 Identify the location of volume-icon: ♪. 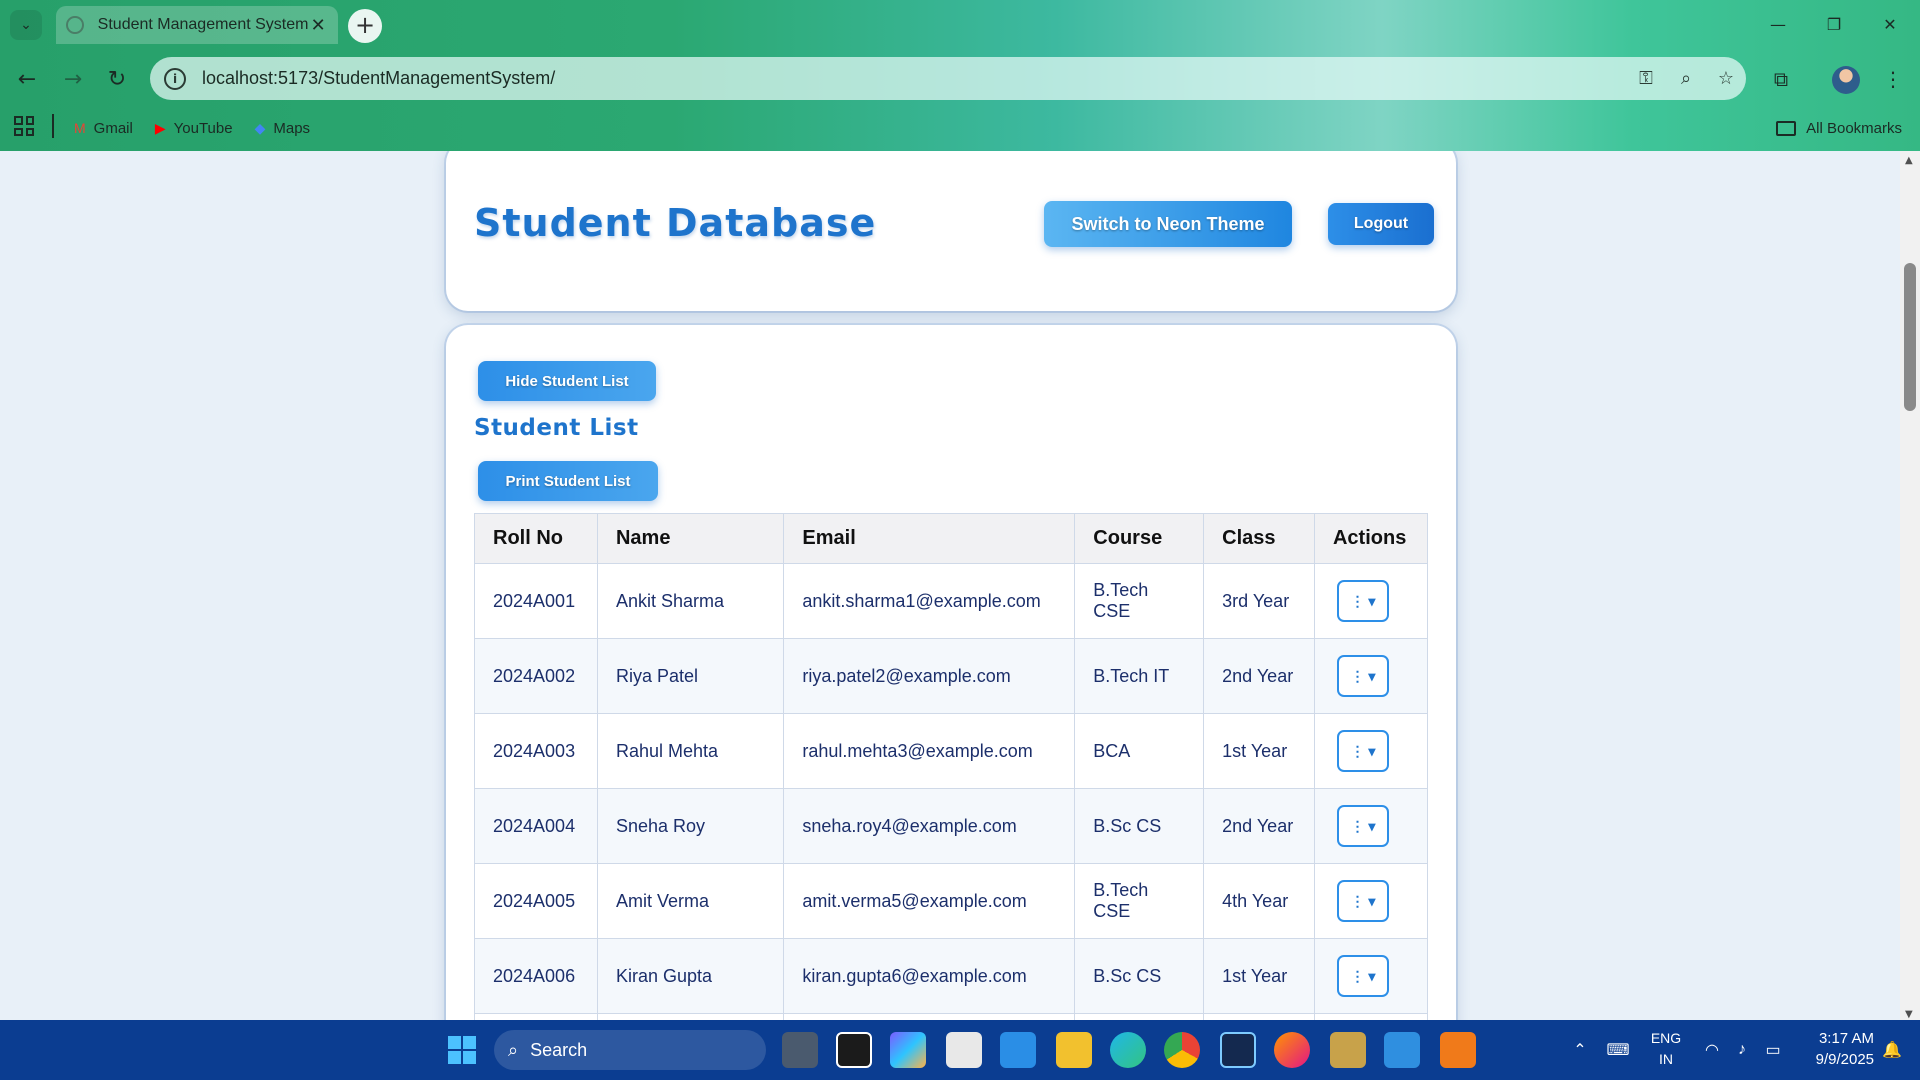
(1742, 1050).